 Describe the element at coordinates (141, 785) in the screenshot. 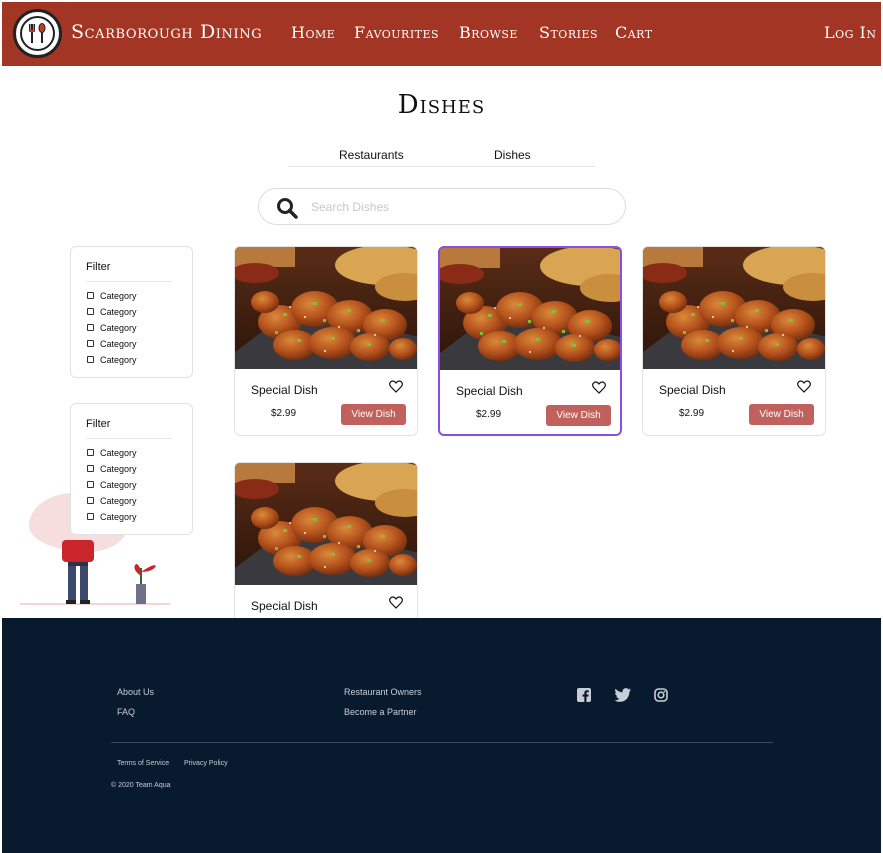

I see `copyright: © 2020 Team Aqua` at that location.